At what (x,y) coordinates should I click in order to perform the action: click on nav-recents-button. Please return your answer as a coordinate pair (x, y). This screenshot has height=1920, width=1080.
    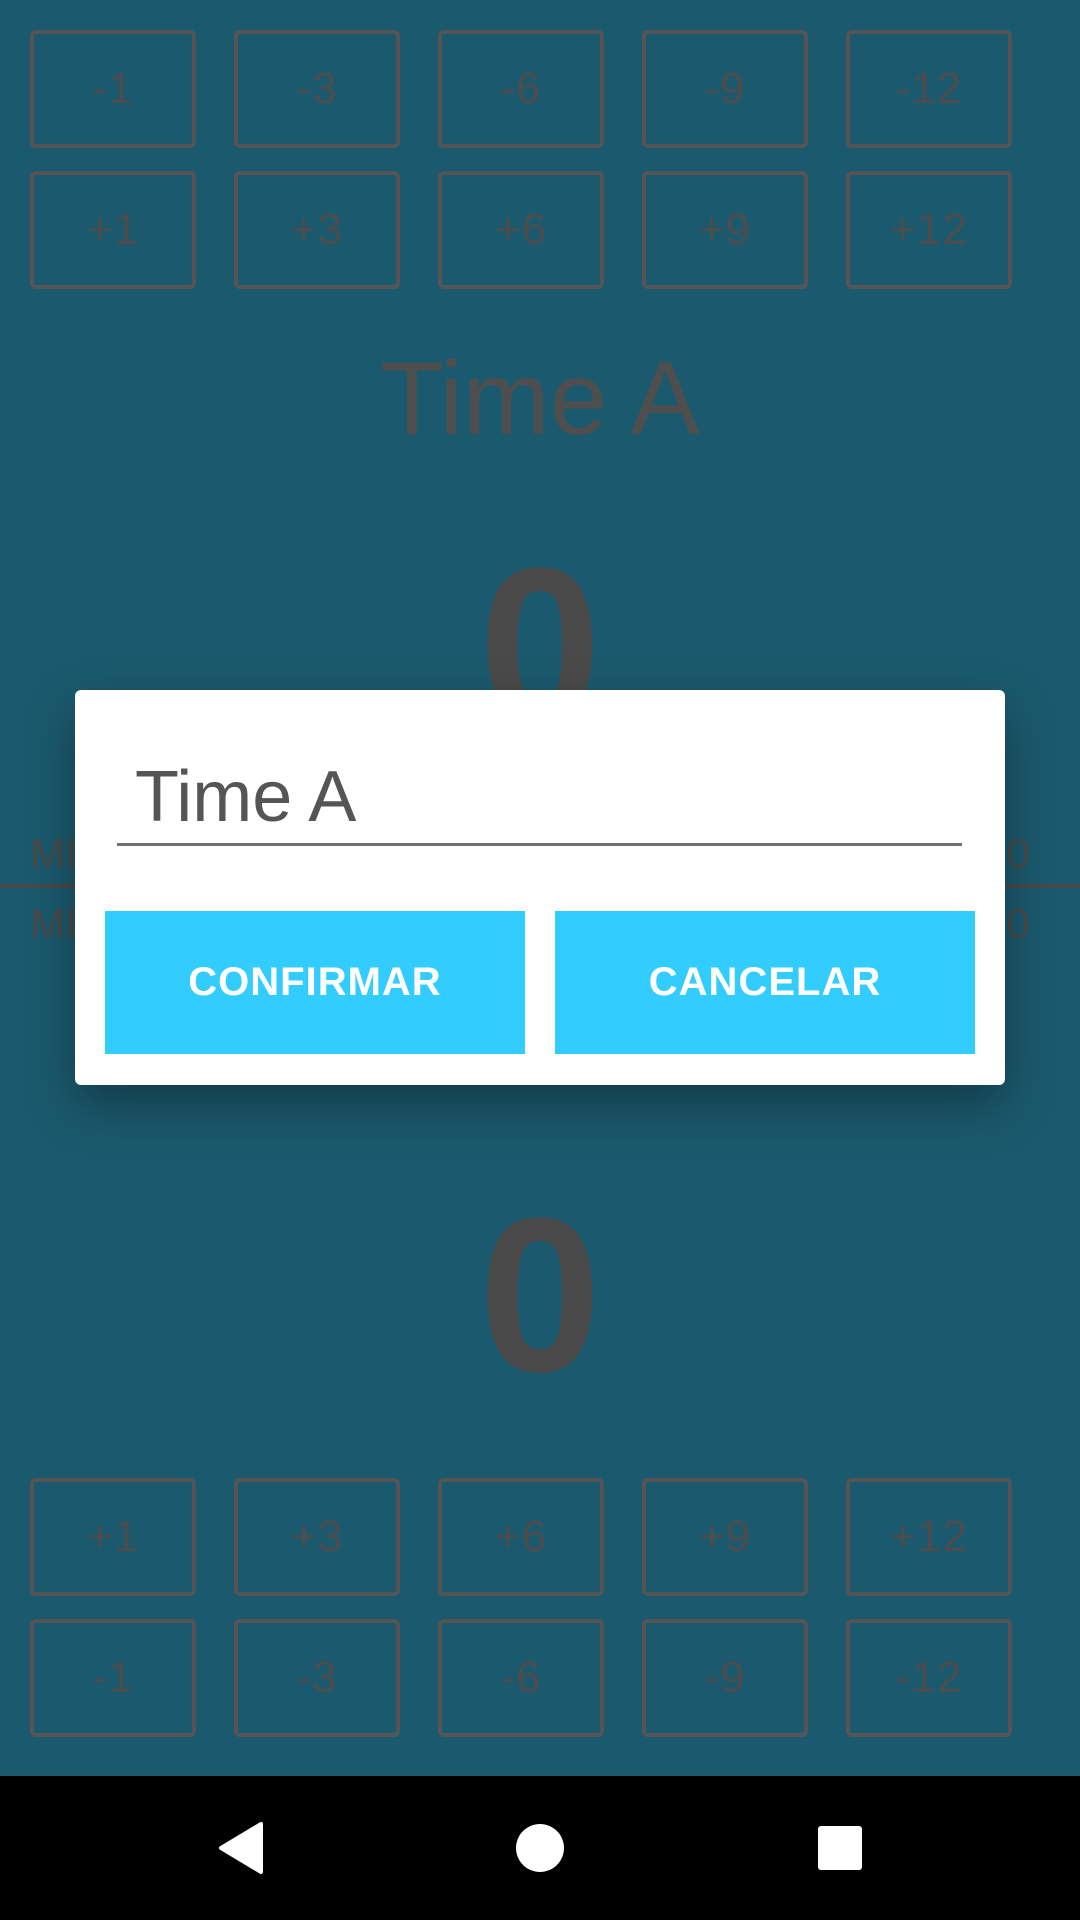
    Looking at the image, I should click on (840, 1848).